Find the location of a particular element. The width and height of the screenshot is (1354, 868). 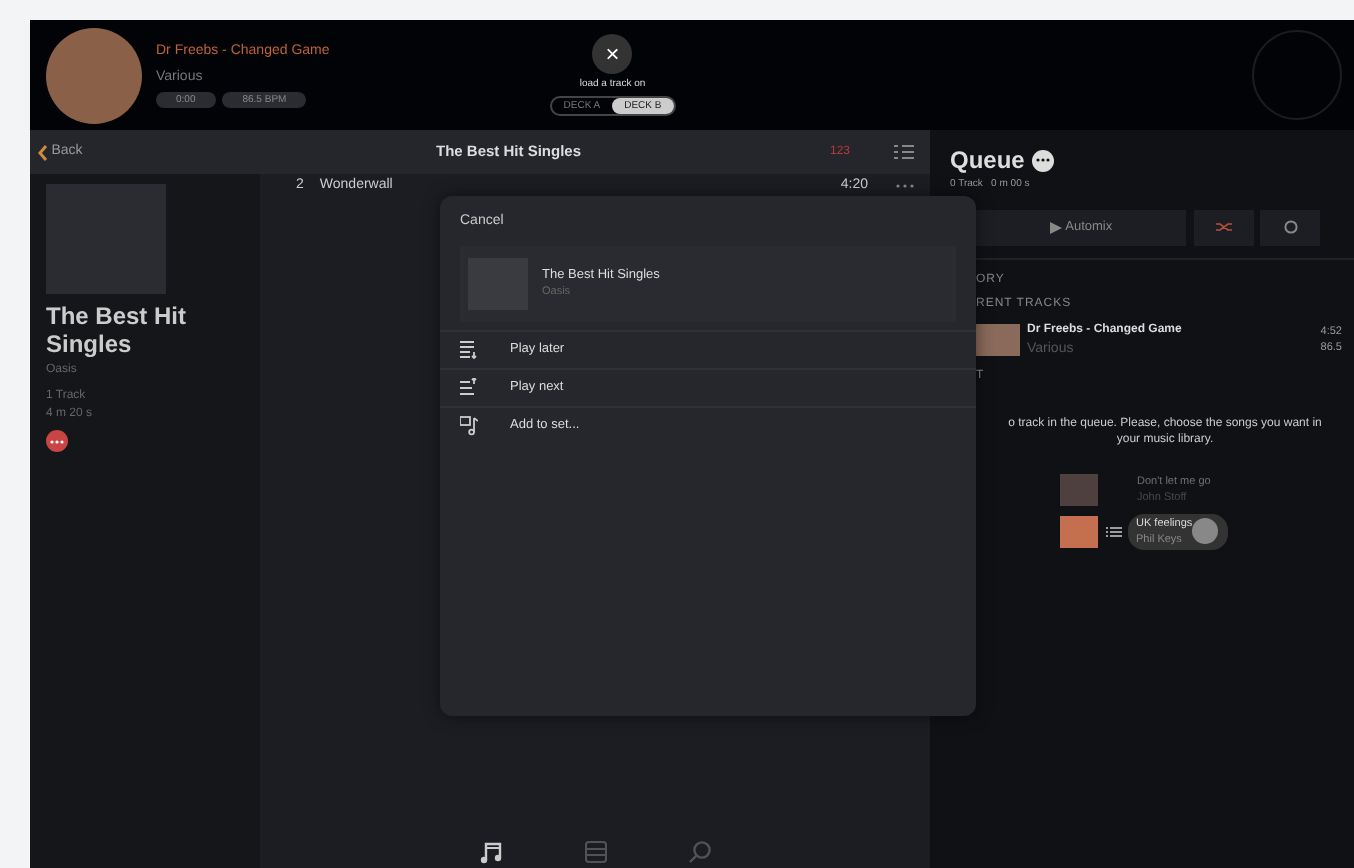

shuffle-button is located at coordinates (1223, 227).